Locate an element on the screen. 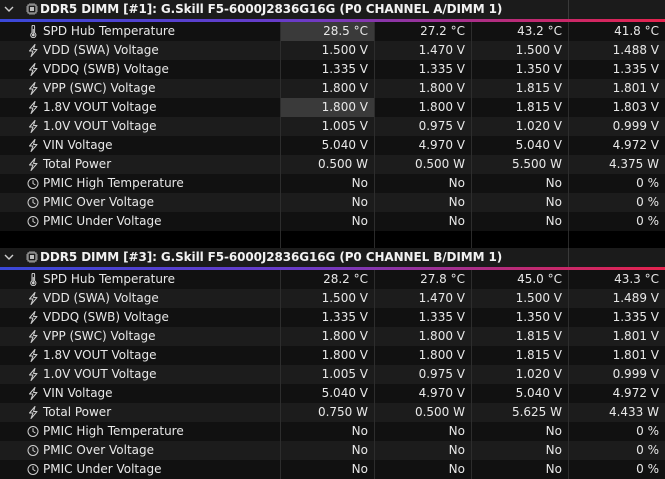 The image size is (665, 479). average-value: 1.803 V is located at coordinates (635, 107).